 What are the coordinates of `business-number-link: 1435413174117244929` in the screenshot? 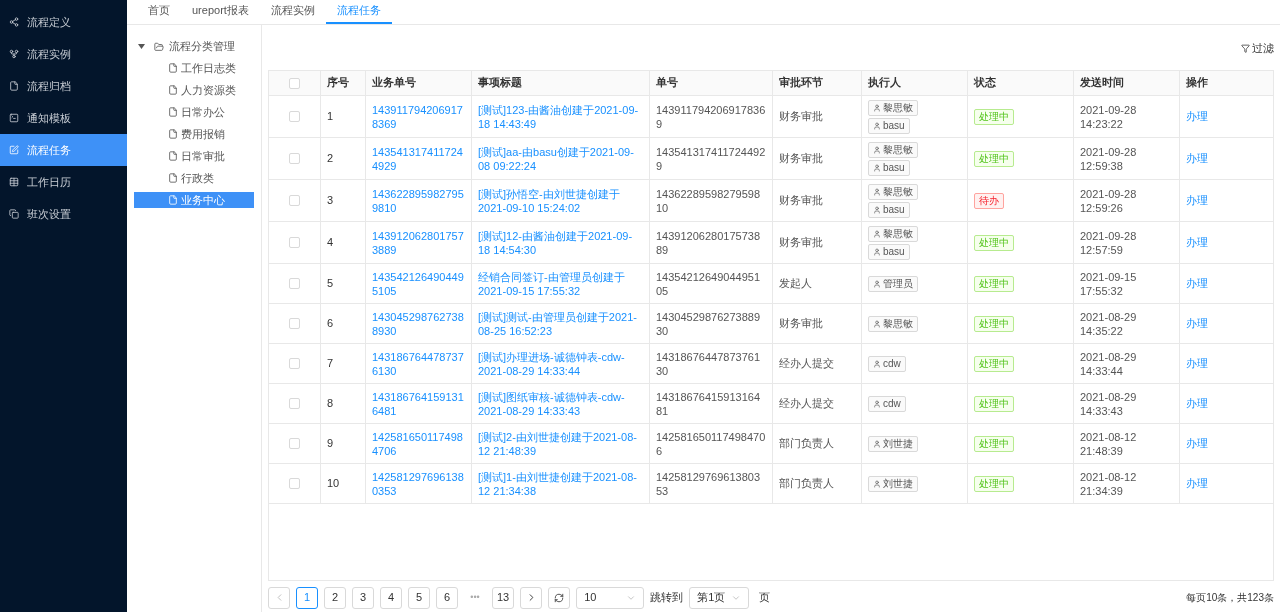 It's located at (418, 158).